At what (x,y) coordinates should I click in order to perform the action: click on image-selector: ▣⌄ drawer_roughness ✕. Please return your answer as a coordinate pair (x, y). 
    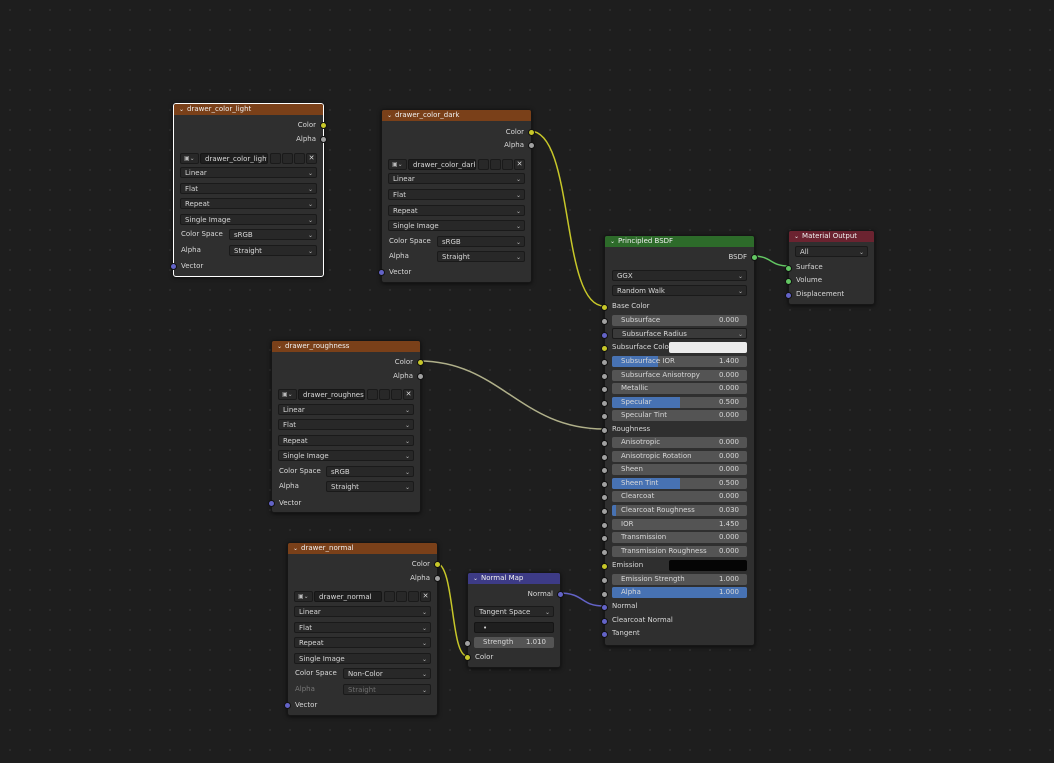
    Looking at the image, I should click on (346, 394).